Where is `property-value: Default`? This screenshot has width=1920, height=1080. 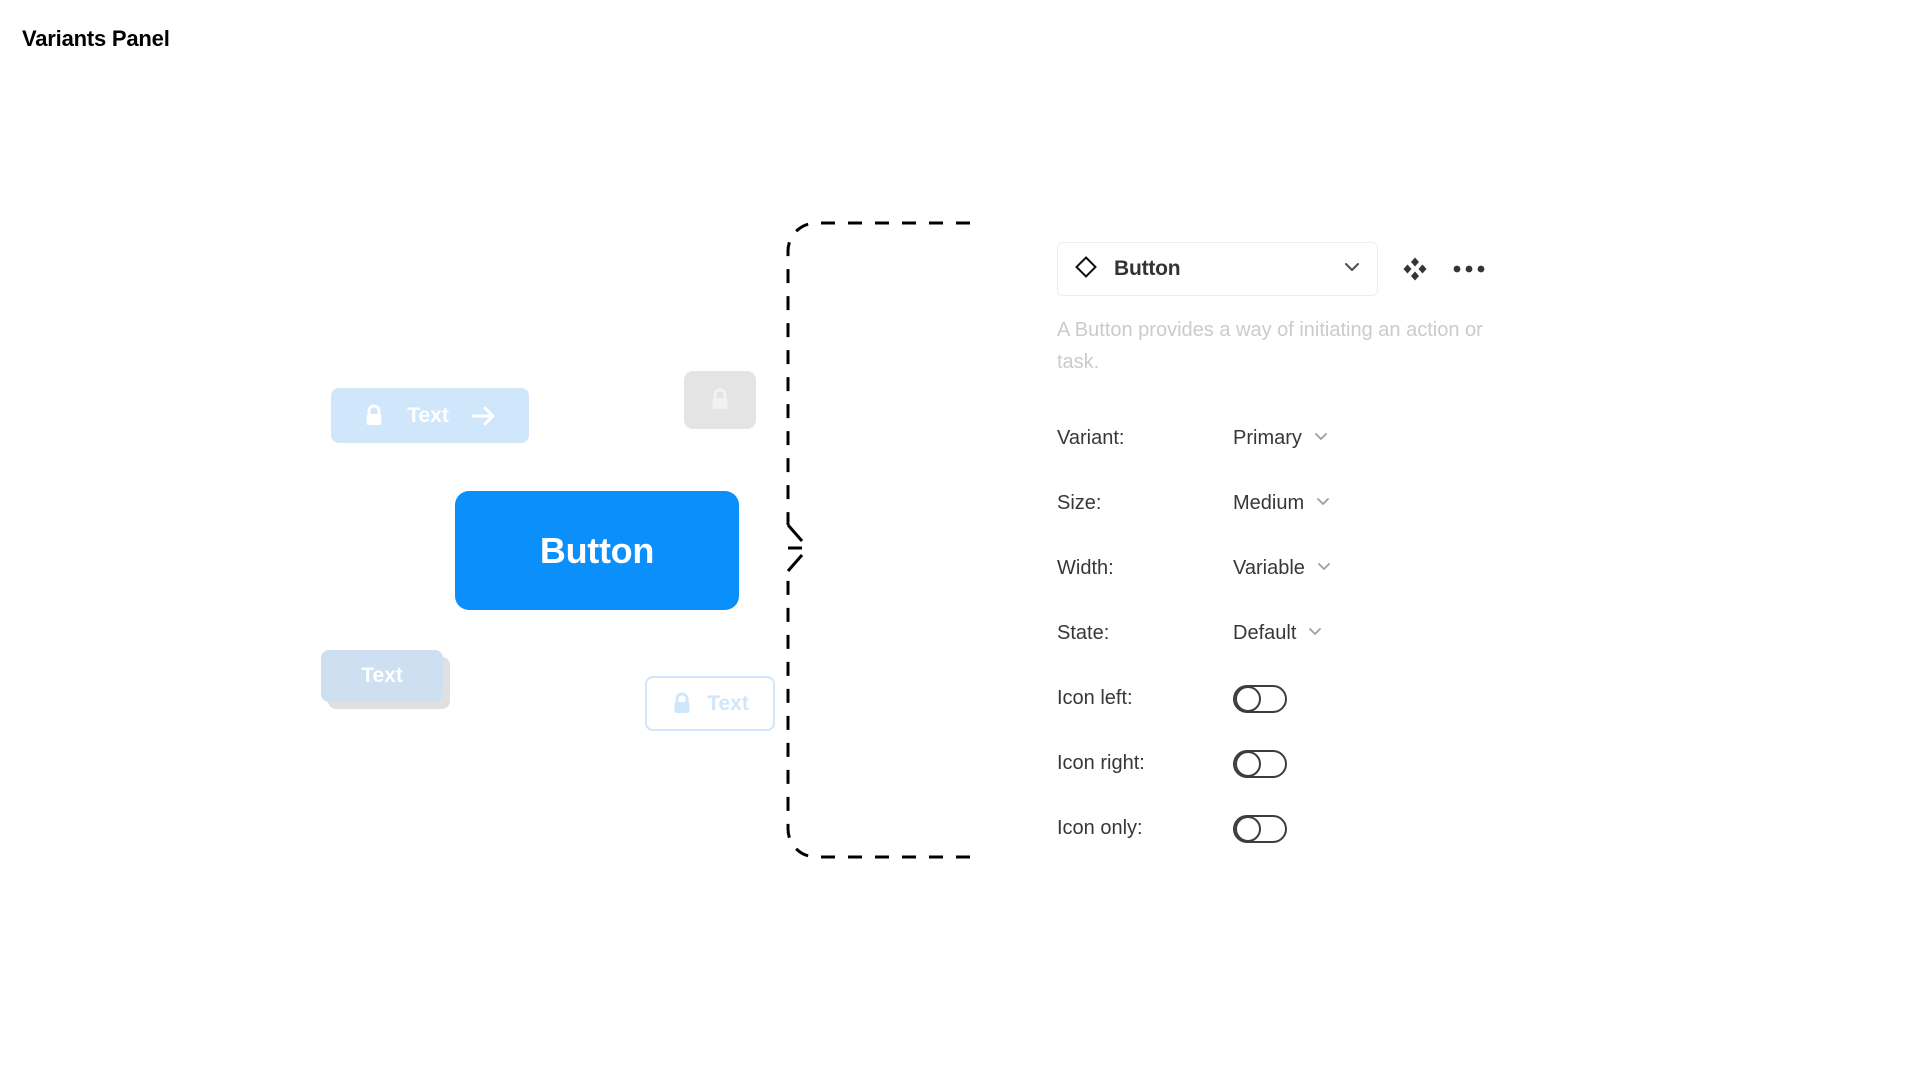
property-value: Default is located at coordinates (1265, 633).